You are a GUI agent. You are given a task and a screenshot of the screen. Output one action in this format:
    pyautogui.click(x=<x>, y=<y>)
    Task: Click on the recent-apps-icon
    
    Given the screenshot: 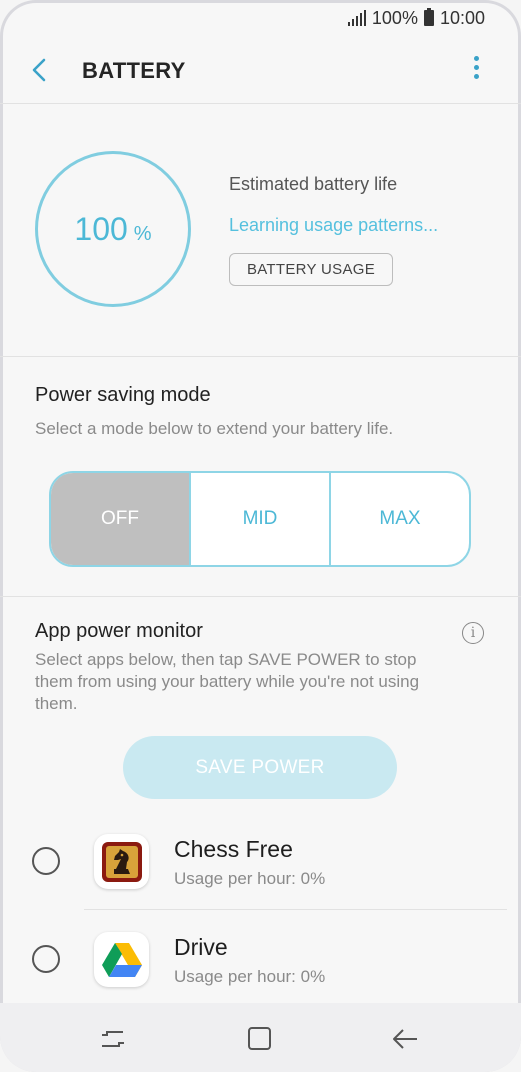 What is the action you would take?
    pyautogui.click(x=113, y=1039)
    